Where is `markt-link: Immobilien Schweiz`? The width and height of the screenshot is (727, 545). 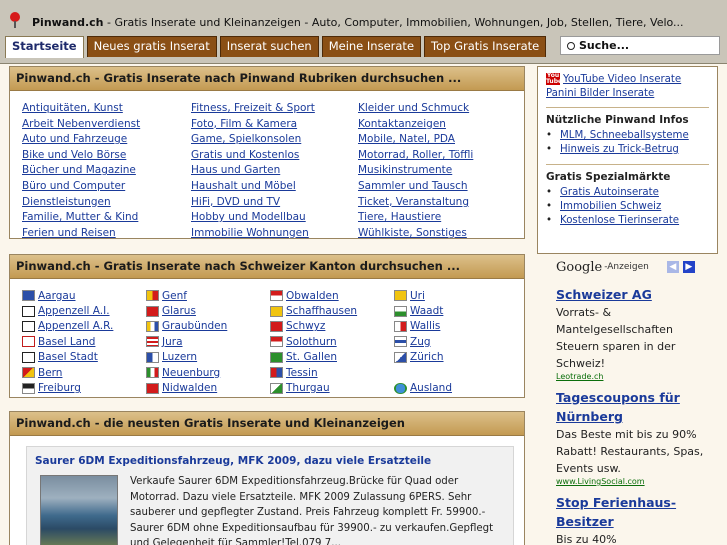 markt-link: Immobilien Schweiz is located at coordinates (610, 206).